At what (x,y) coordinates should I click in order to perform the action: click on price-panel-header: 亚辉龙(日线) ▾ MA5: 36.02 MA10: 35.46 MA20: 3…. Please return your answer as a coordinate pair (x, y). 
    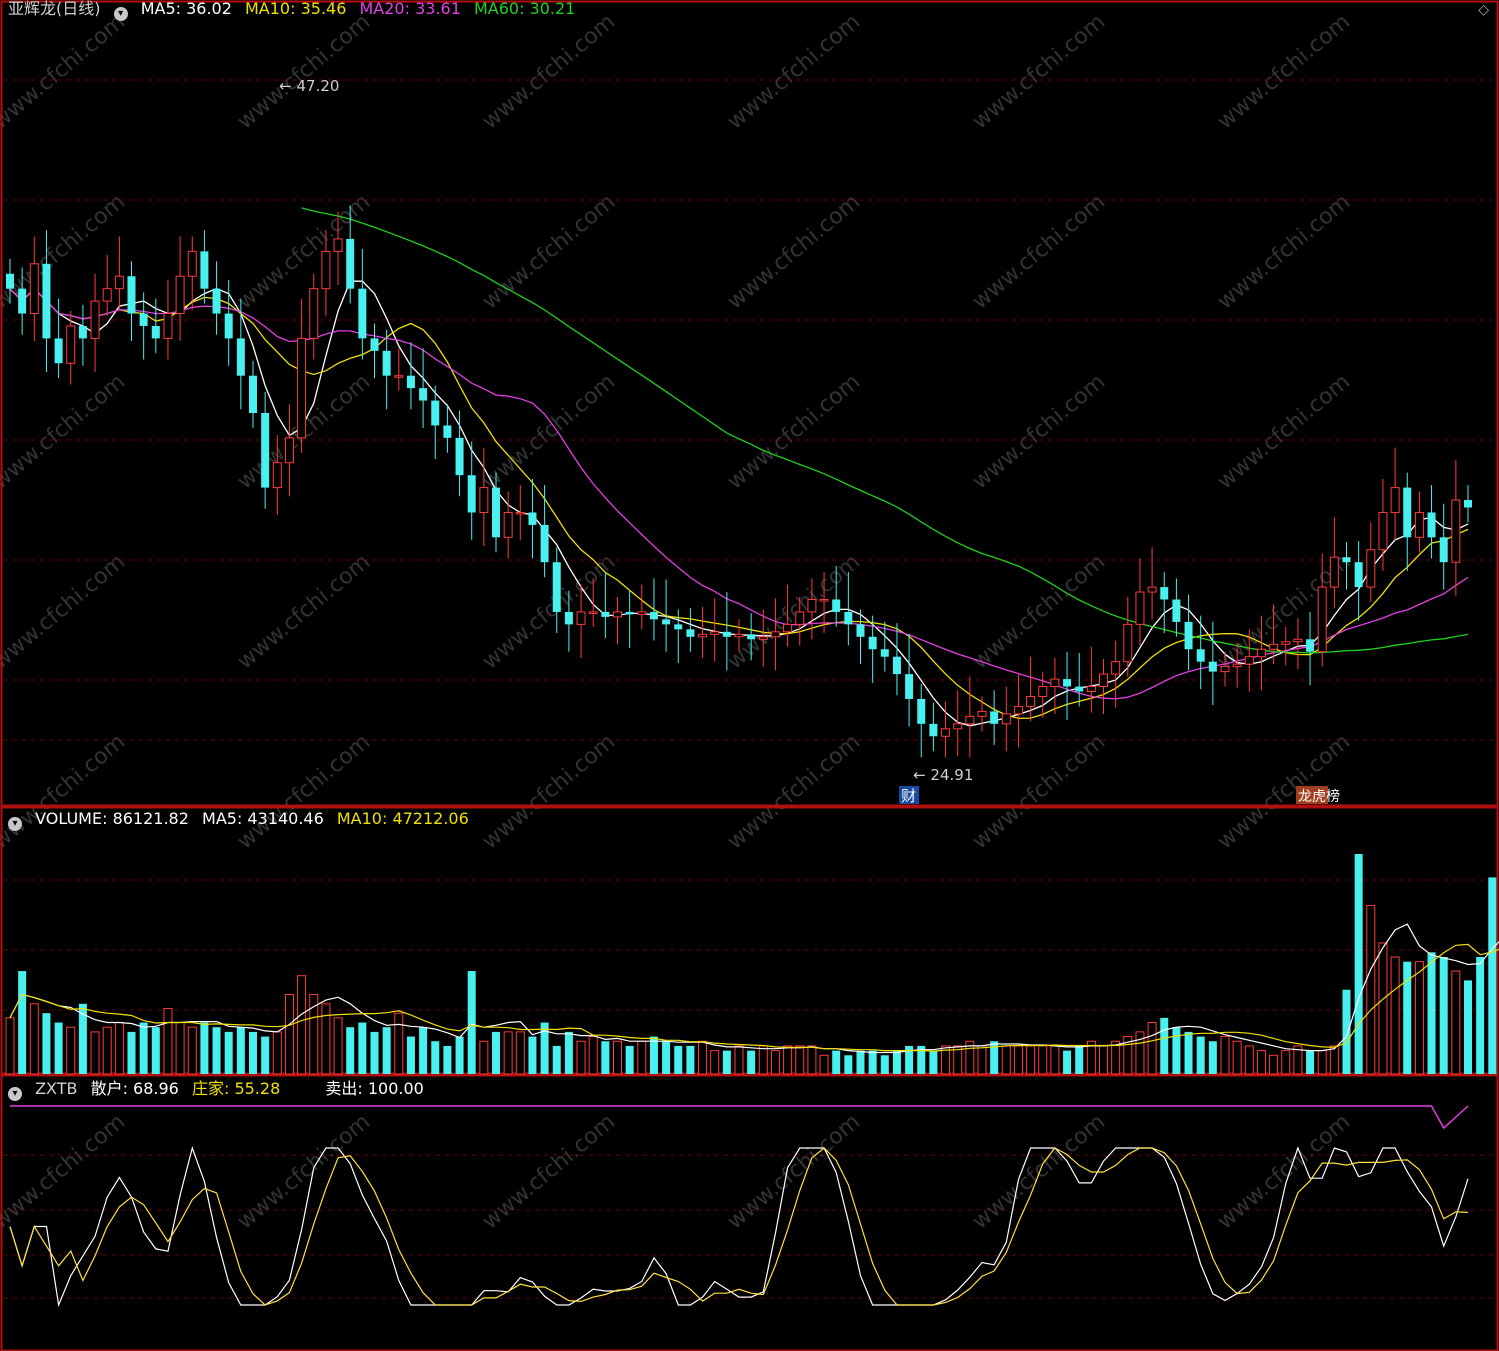
    Looking at the image, I should click on (295, 10).